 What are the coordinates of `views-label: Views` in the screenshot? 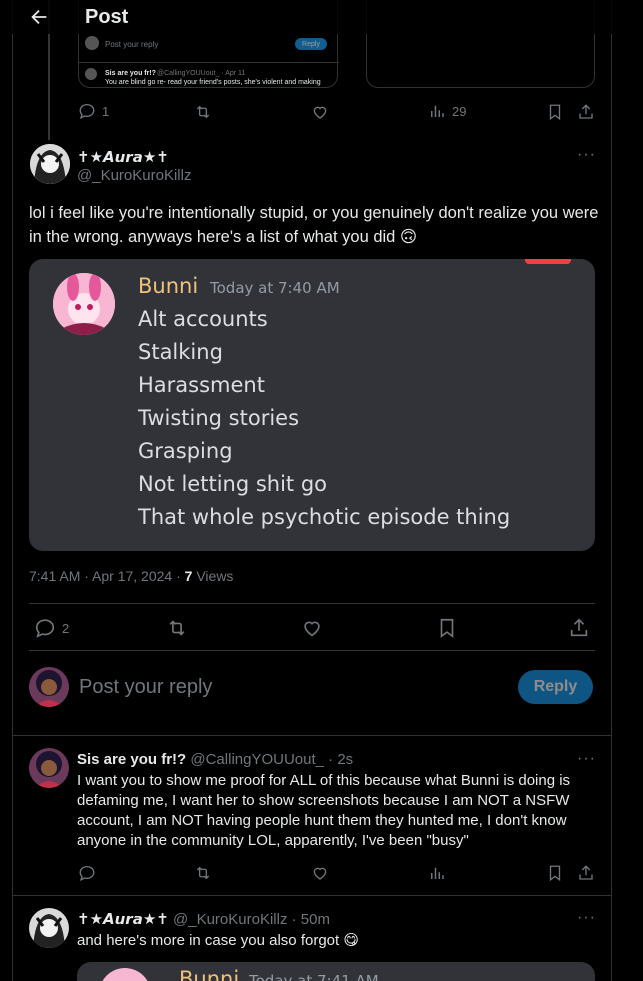 It's located at (213, 576).